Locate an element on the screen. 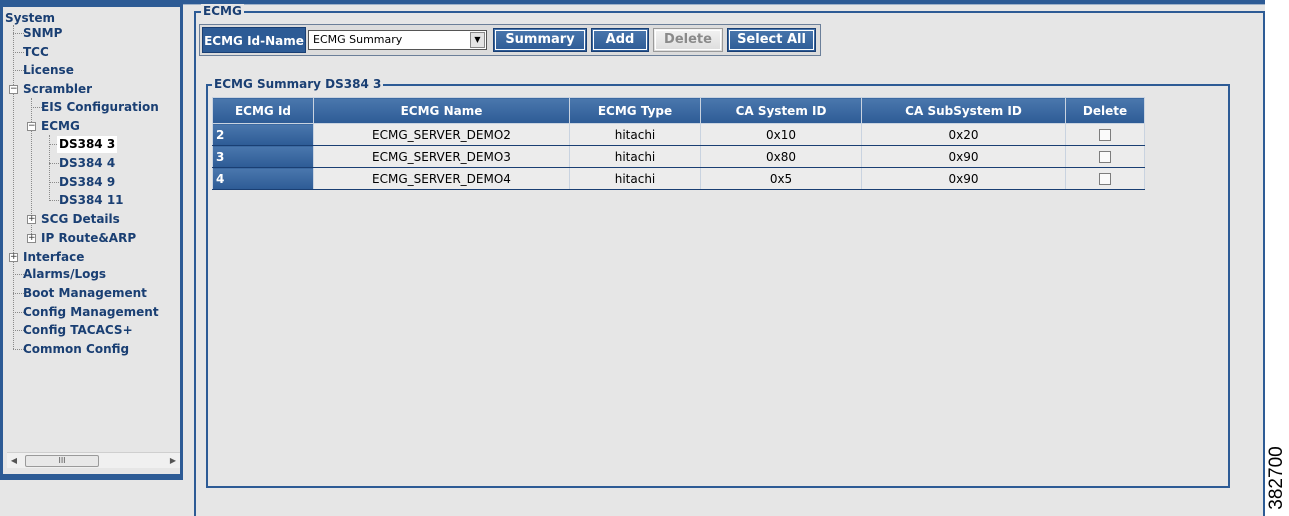 The width and height of the screenshot is (1289, 516). ca-system-id-cell: 0x80 is located at coordinates (781, 156).